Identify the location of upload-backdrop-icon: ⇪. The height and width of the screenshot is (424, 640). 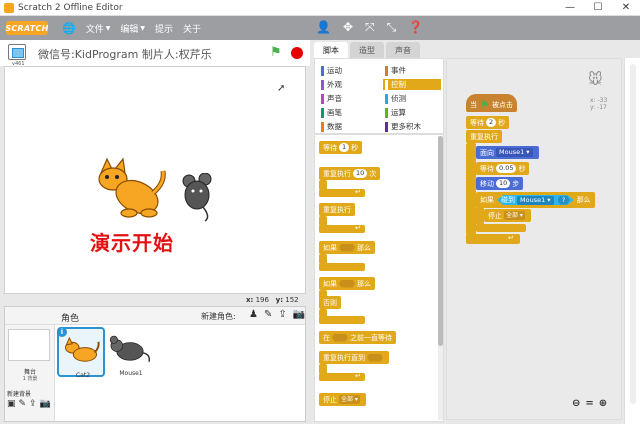
(33, 404).